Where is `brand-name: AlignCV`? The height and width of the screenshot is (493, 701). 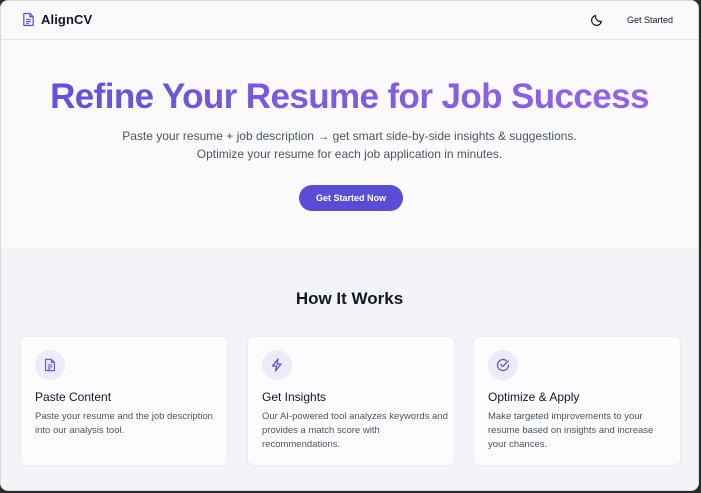
brand-name: AlignCV is located at coordinates (67, 19).